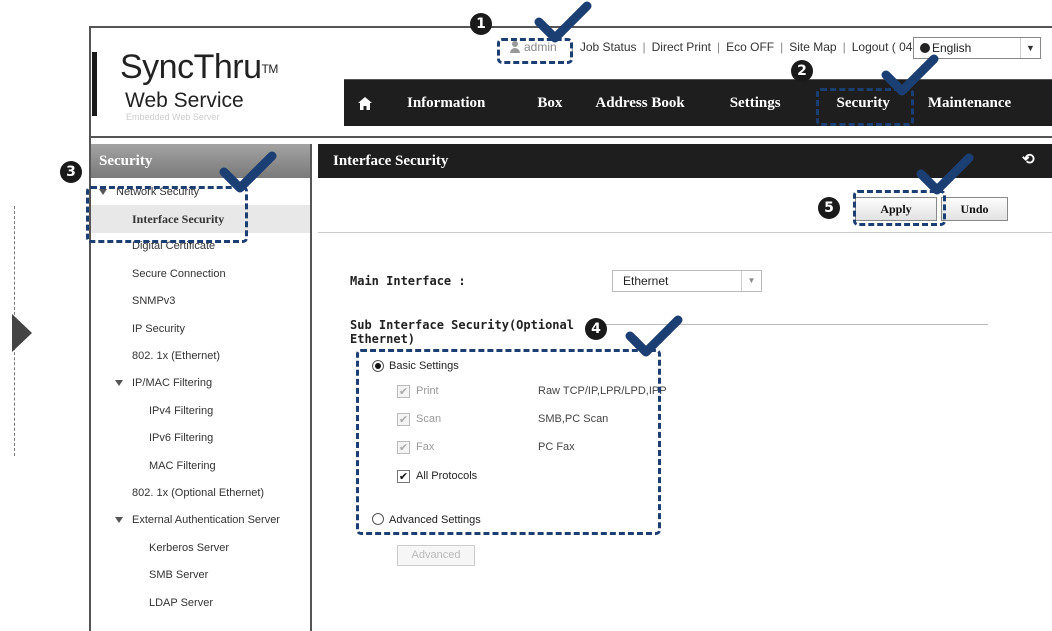  Describe the element at coordinates (1029, 160) in the screenshot. I see `refresh-icon: ⟲` at that location.